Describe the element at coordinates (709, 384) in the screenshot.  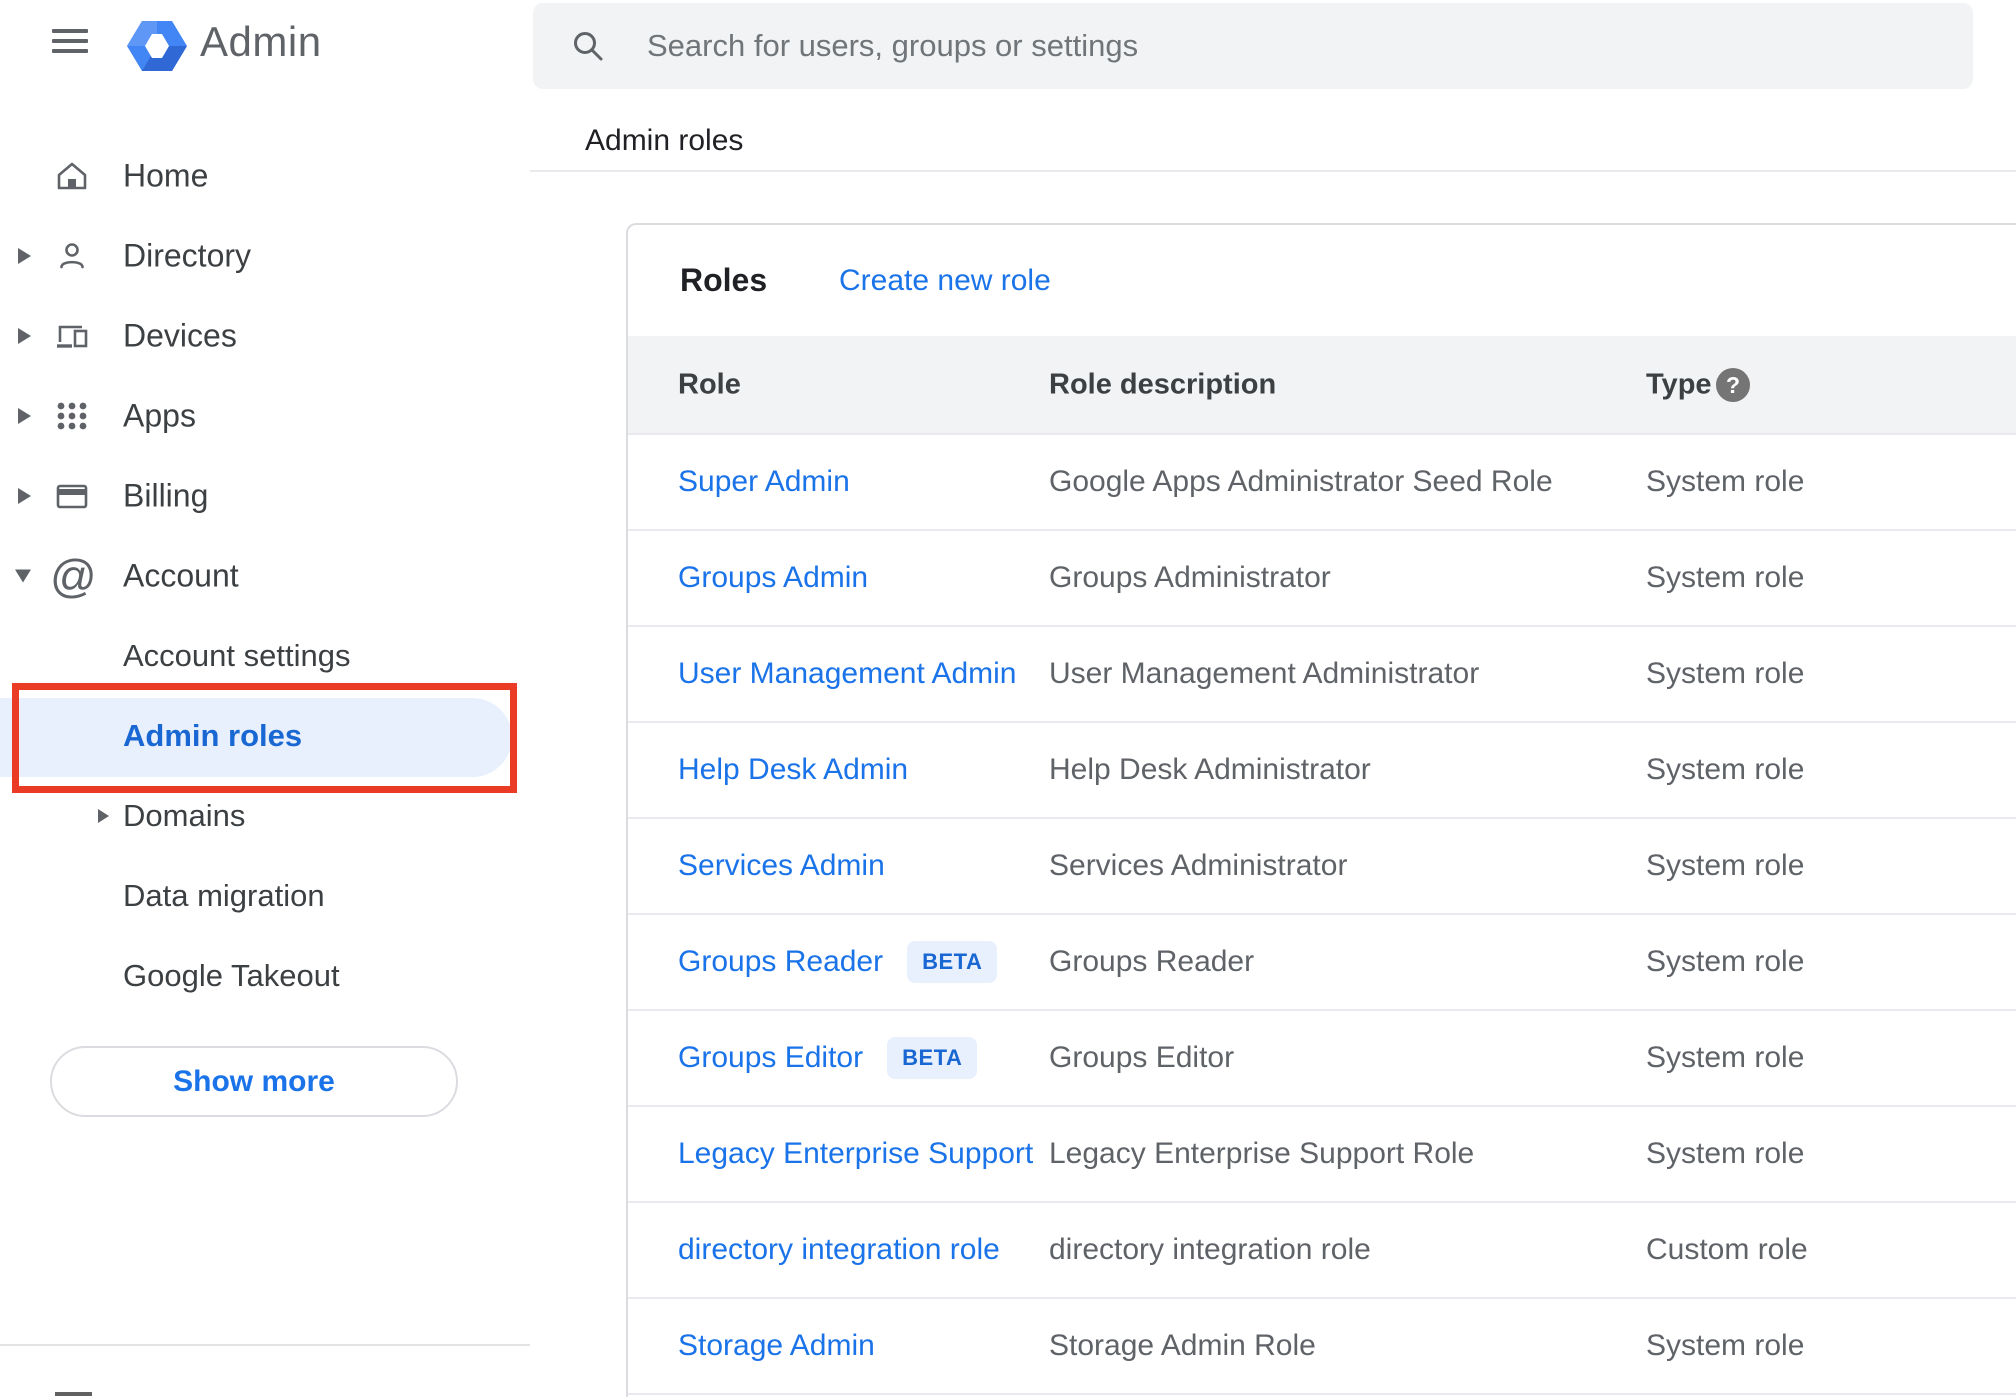
I see `column-header-role: Role` at that location.